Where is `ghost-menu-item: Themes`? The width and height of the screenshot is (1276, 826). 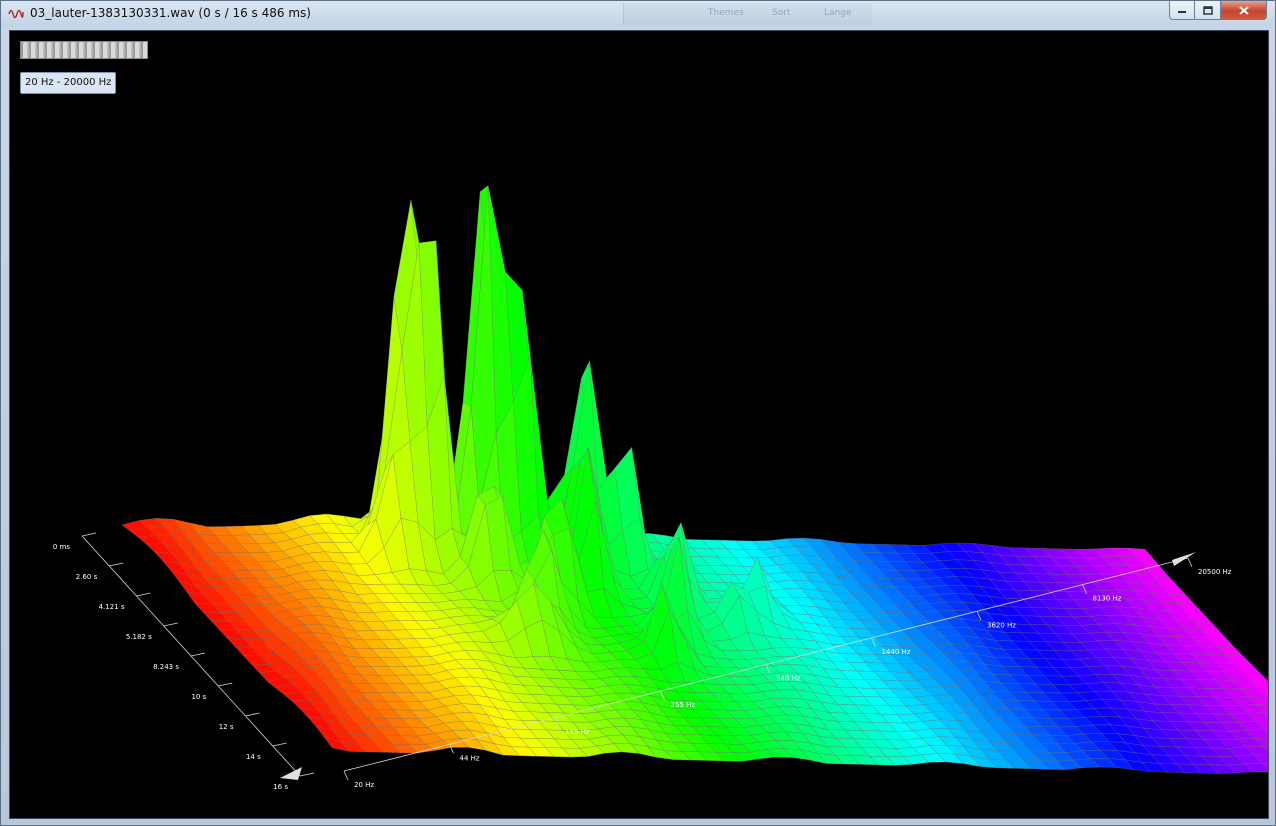
ghost-menu-item: Themes is located at coordinates (726, 13).